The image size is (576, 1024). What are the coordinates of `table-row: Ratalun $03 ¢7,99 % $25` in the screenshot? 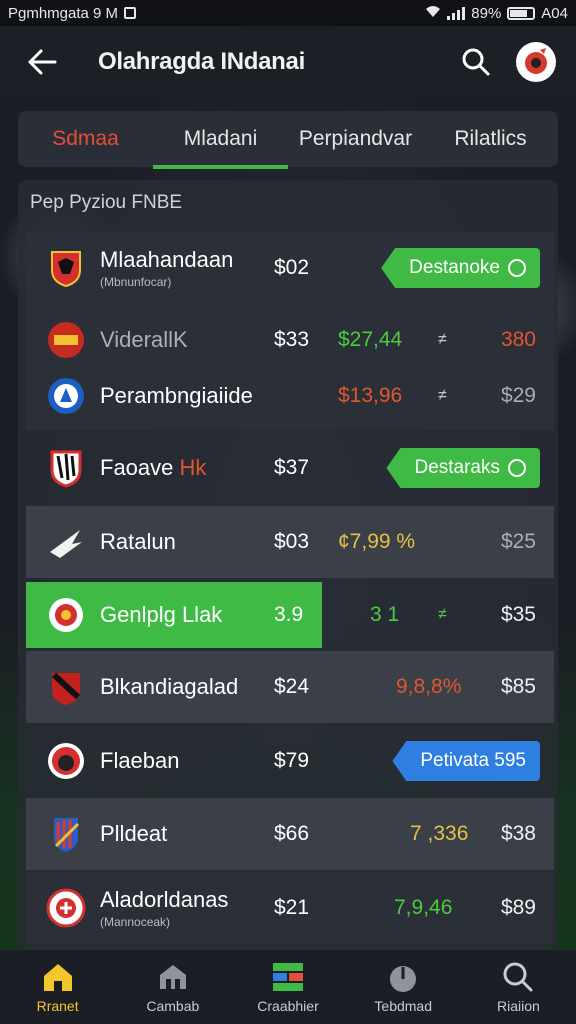 It's located at (290, 542).